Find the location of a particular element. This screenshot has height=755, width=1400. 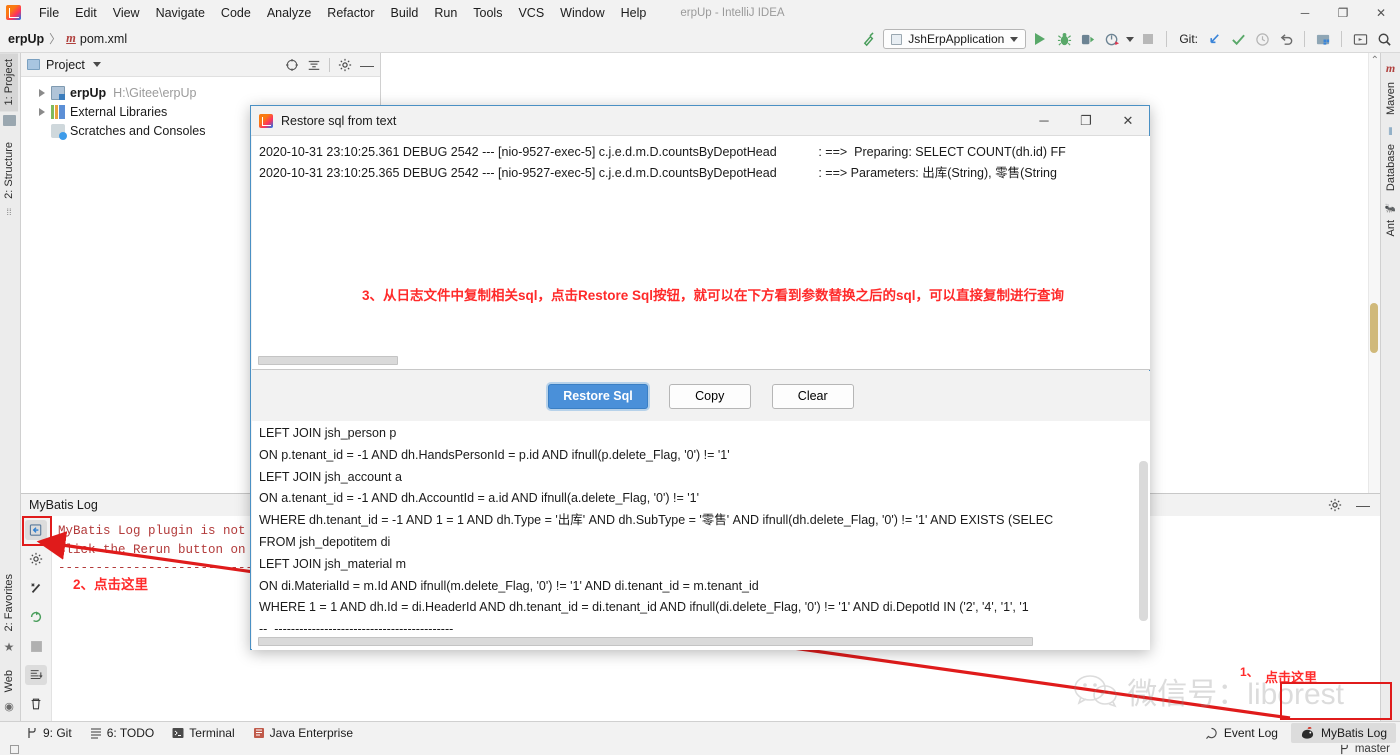

restore-sql-button: Restore Sql is located at coordinates (598, 396).